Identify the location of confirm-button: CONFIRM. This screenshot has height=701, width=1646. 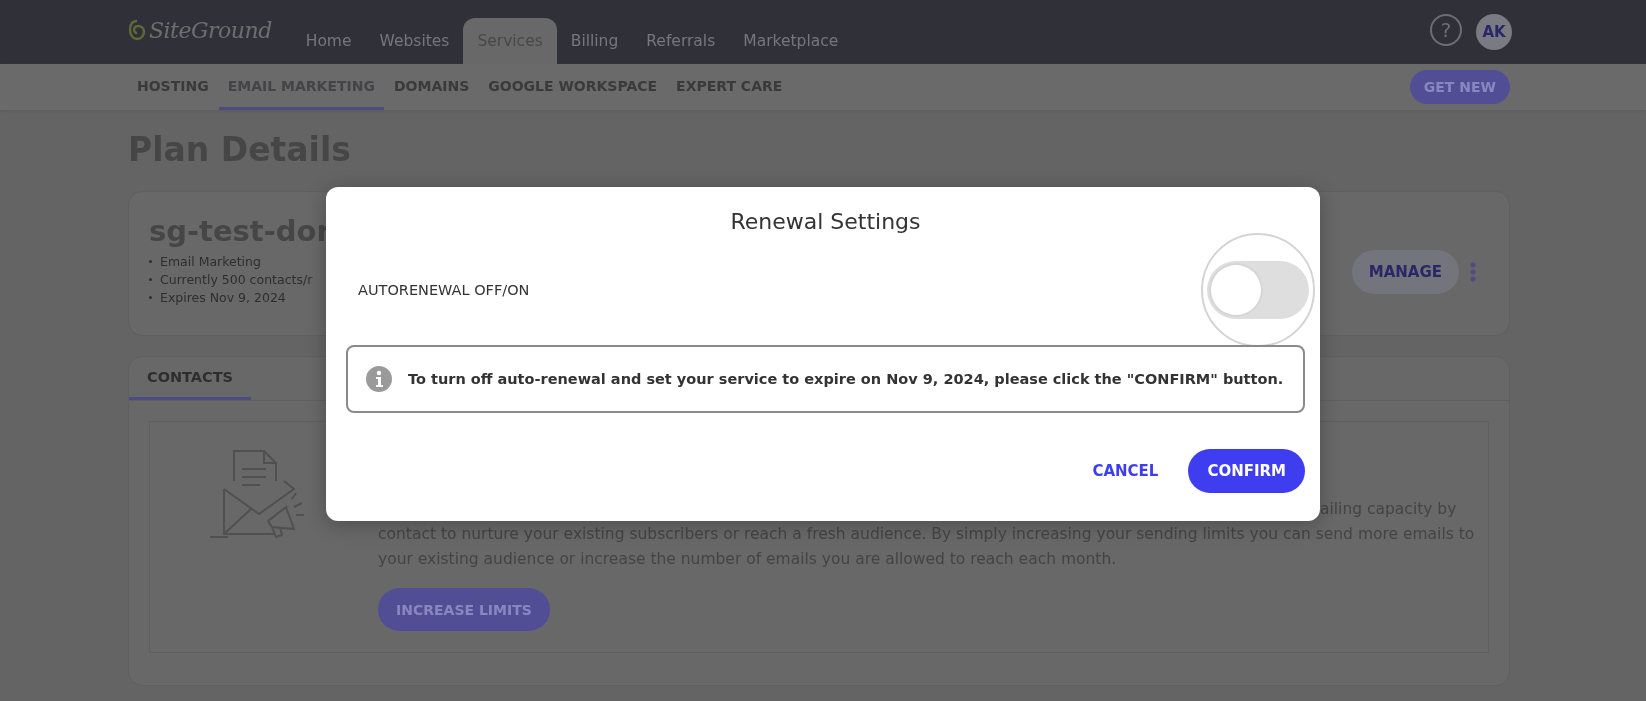
(1246, 471).